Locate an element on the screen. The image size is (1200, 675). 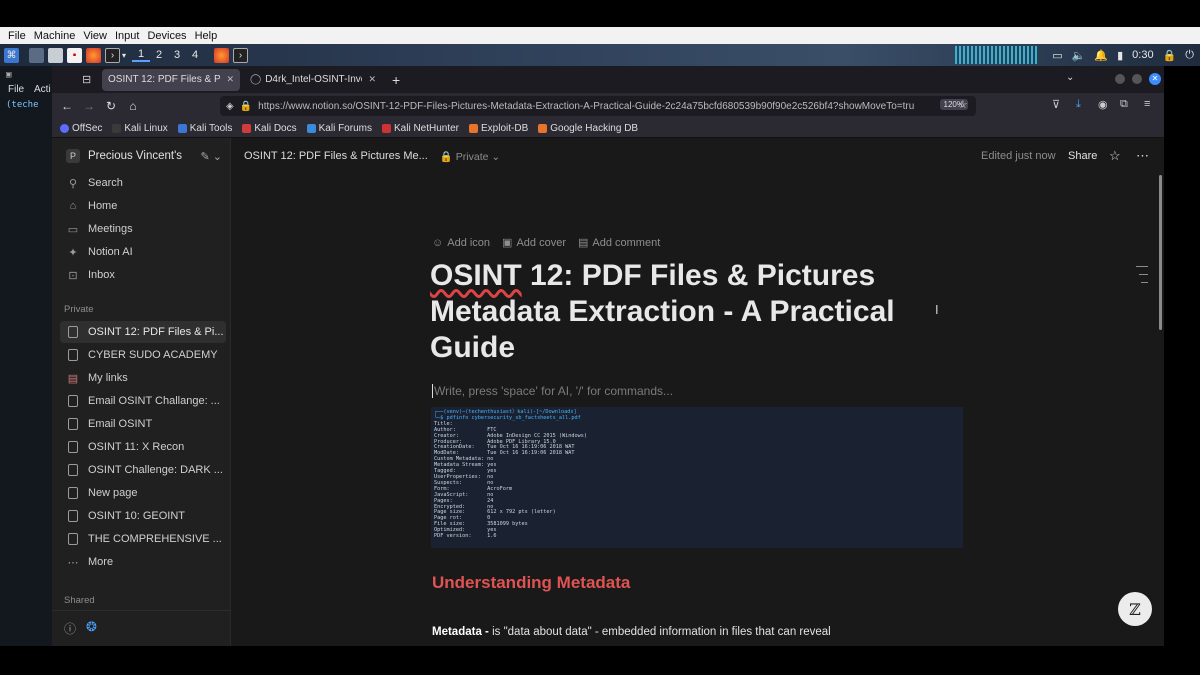
sidebar-item-notion-ai: ✦ Notion AI is located at coordinates (143, 252).